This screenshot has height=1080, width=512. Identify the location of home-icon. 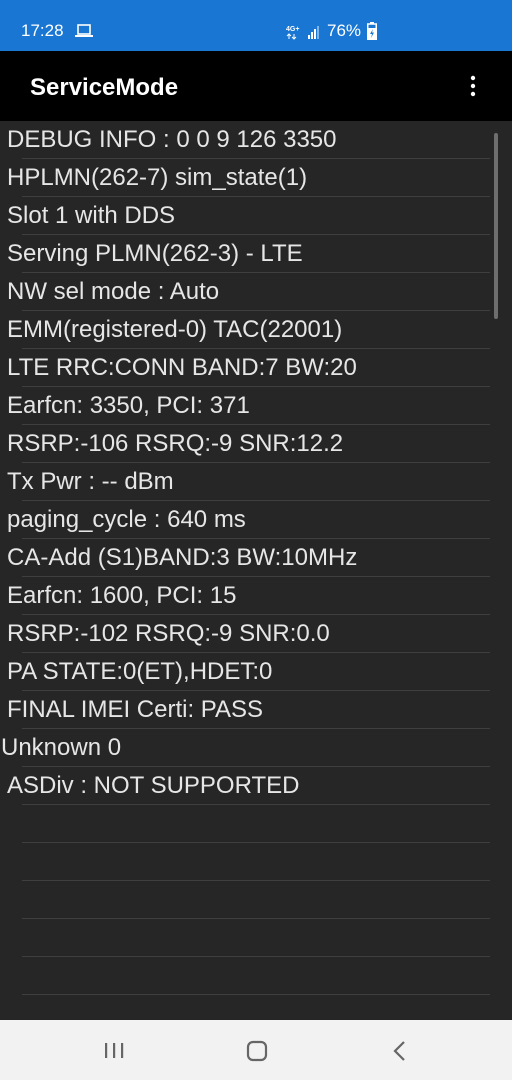
(257, 1051).